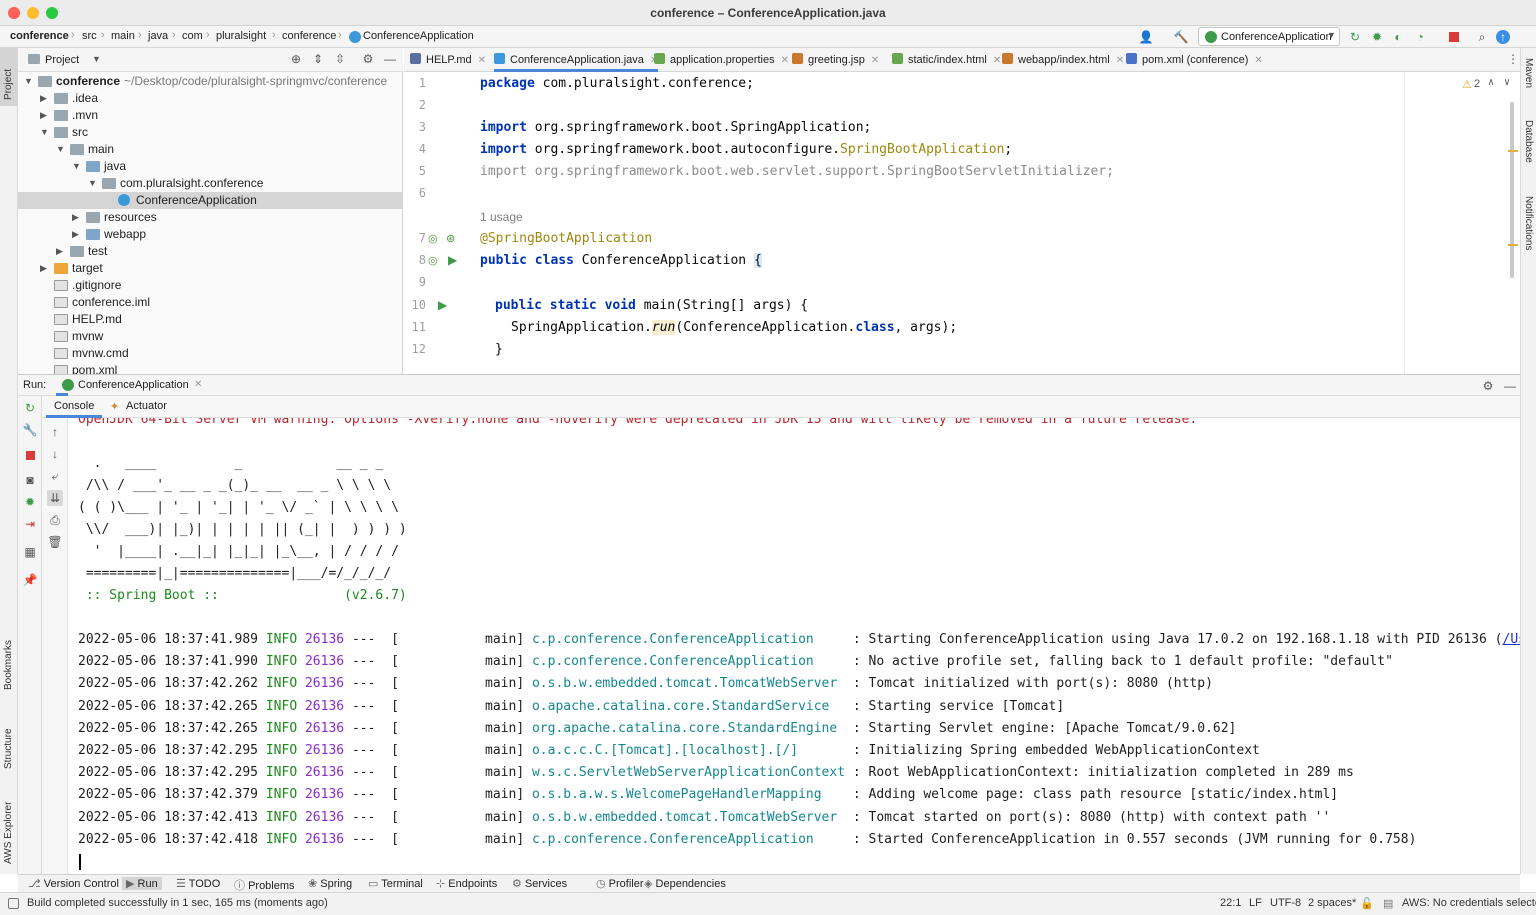 This screenshot has width=1536, height=915. I want to click on editor-scrollbar, so click(1512, 190).